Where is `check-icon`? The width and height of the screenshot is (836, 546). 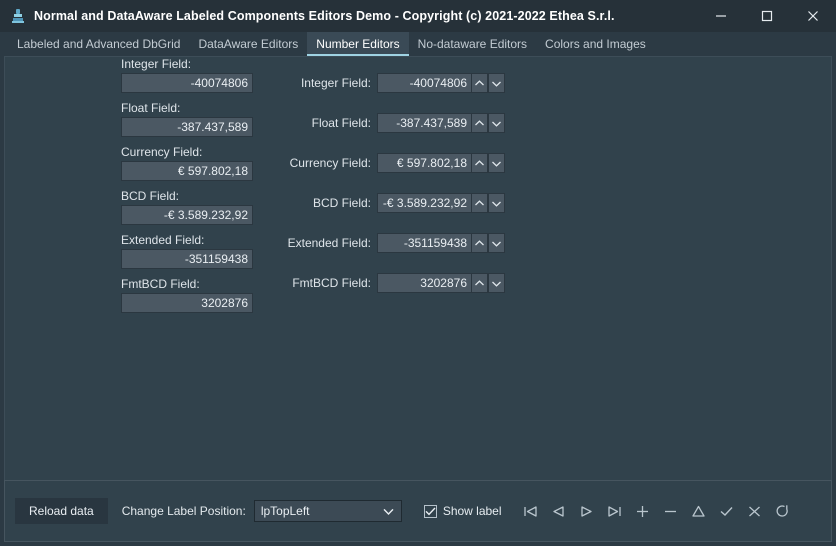 check-icon is located at coordinates (430, 511).